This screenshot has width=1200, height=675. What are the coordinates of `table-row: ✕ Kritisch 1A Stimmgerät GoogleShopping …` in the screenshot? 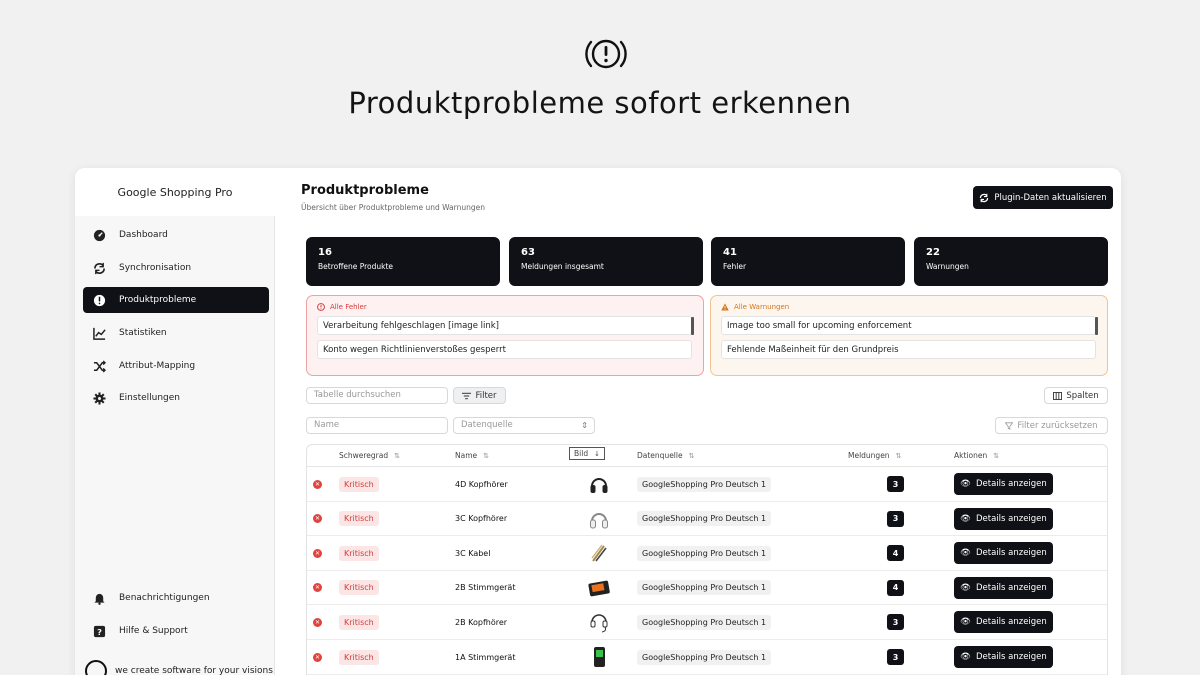 It's located at (707, 657).